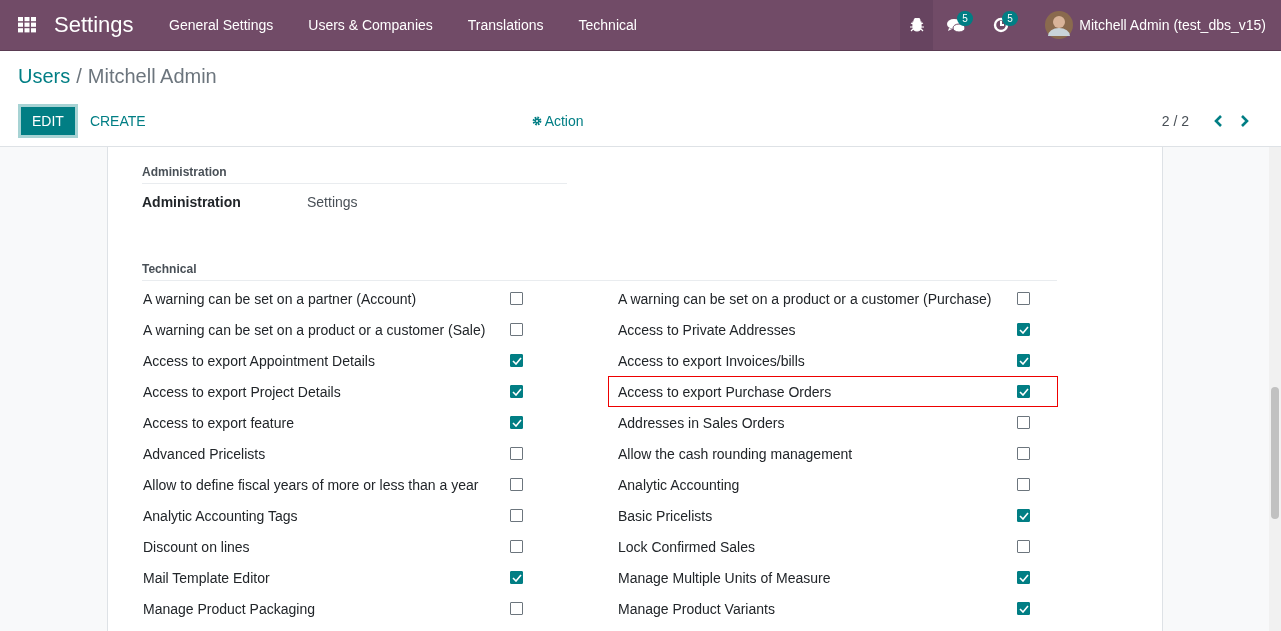  What do you see at coordinates (805, 298) in the screenshot?
I see `setting-label: A warning can be set on a product or a customer (Purchase)` at bounding box center [805, 298].